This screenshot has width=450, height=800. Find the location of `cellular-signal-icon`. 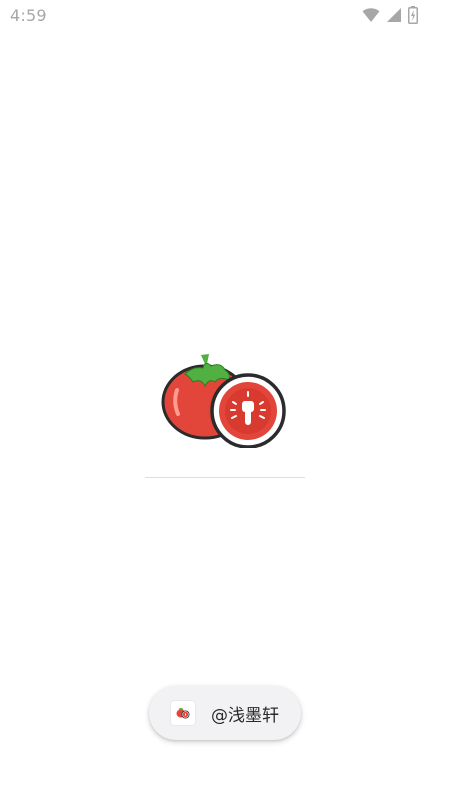

cellular-signal-icon is located at coordinates (394, 15).